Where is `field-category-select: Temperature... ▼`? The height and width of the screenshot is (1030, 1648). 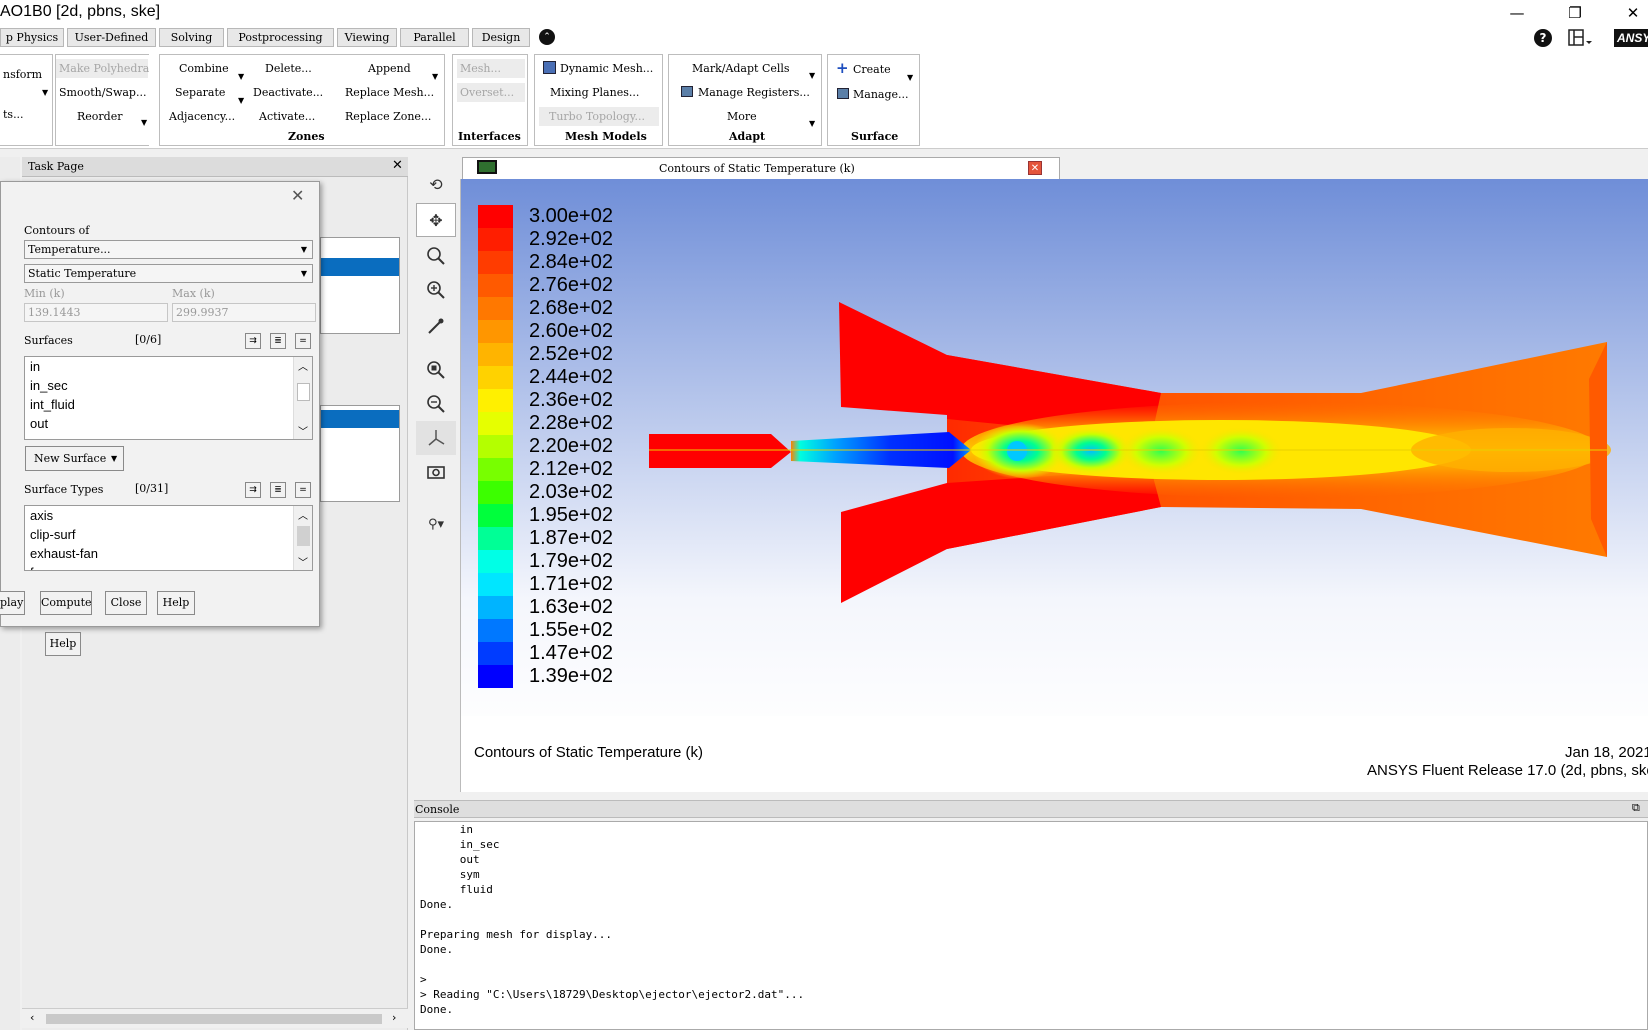 field-category-select: Temperature... ▼ is located at coordinates (168, 249).